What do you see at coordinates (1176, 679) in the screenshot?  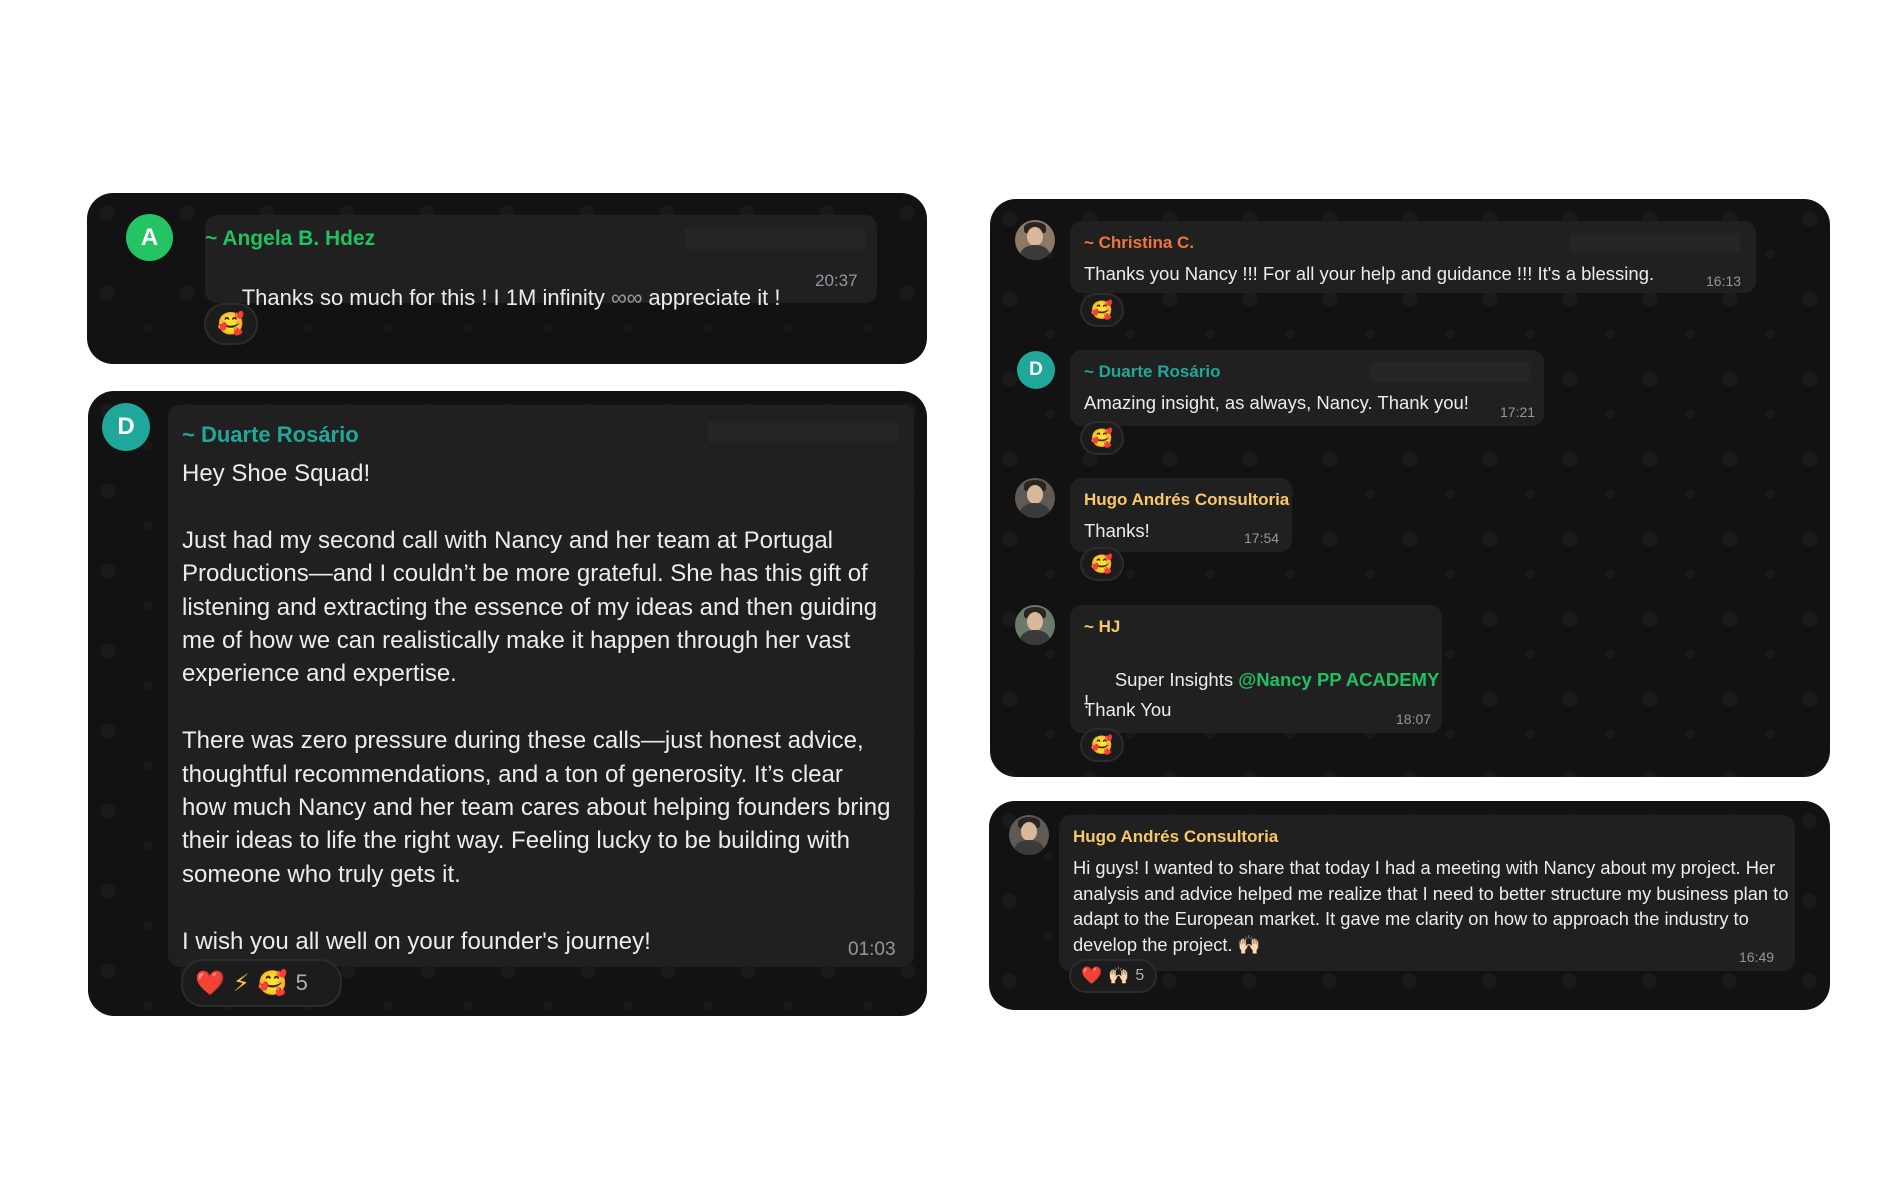 I see `message-text-part: Super Insights` at bounding box center [1176, 679].